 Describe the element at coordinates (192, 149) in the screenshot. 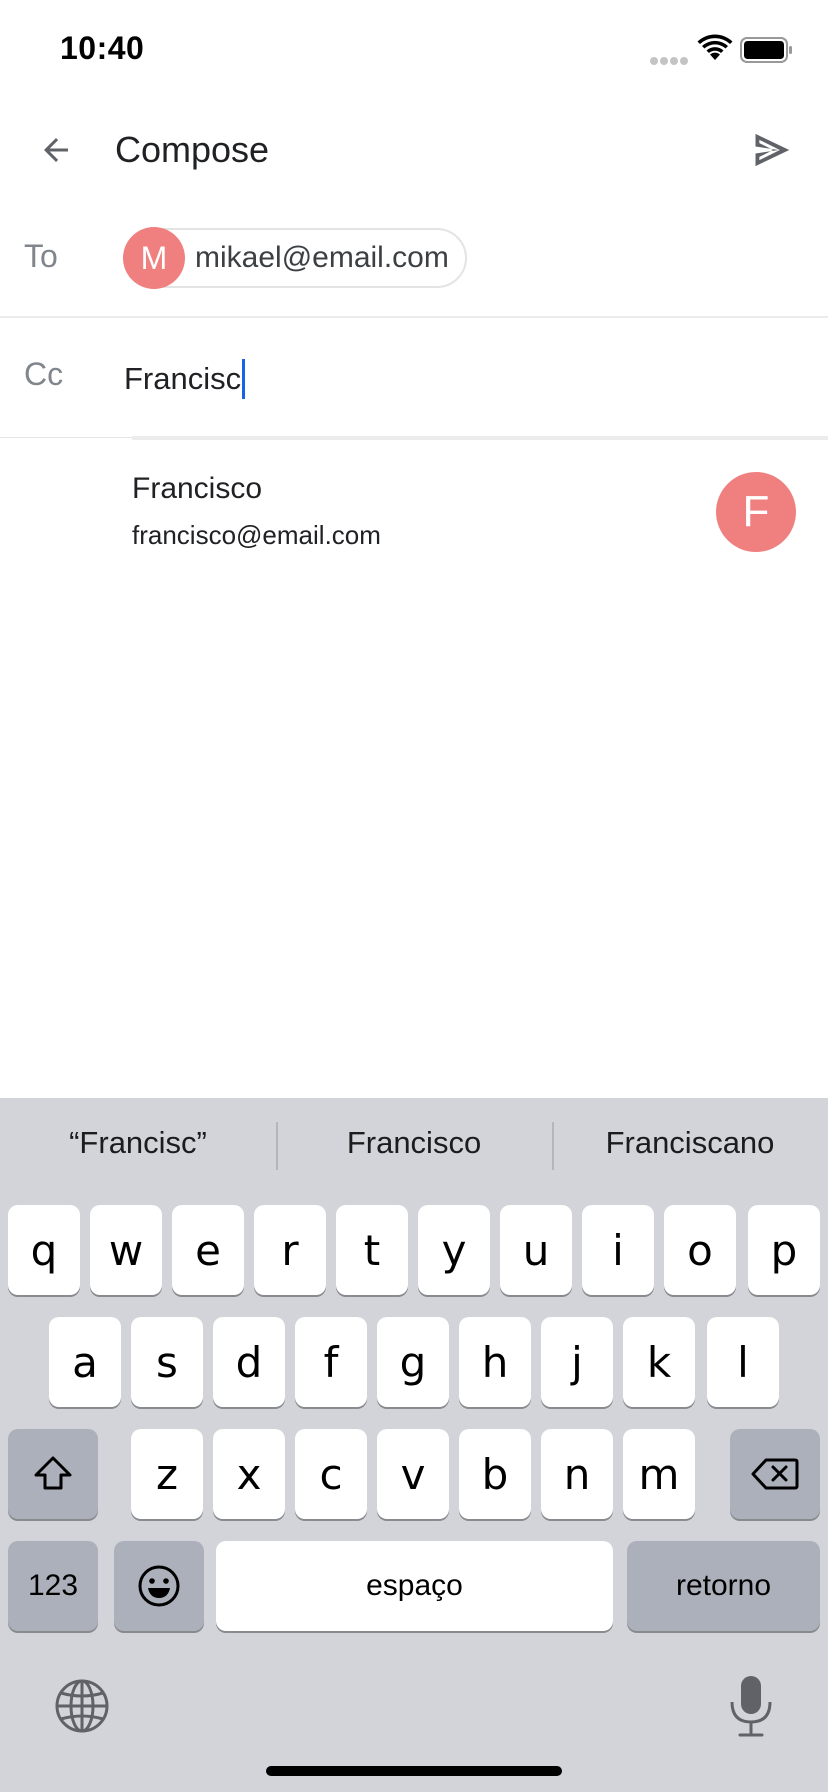

I see `page-title: Compose` at that location.